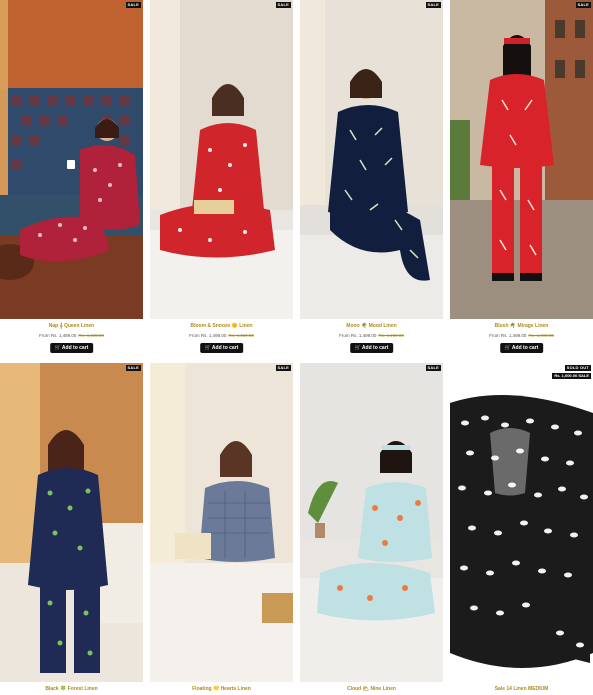 This screenshot has width=593, height=695. I want to click on product-title: Mono 🌴 Mood Linen, so click(371, 326).